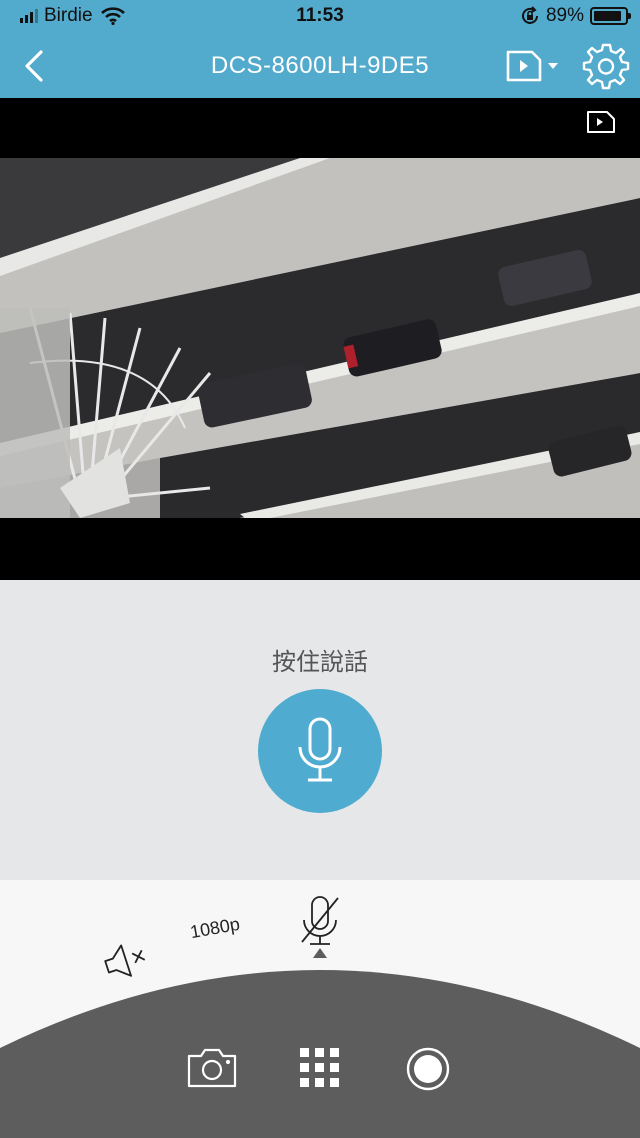 This screenshot has width=640, height=1138. I want to click on push-to-talk-label: 按住說話, so click(320, 662).